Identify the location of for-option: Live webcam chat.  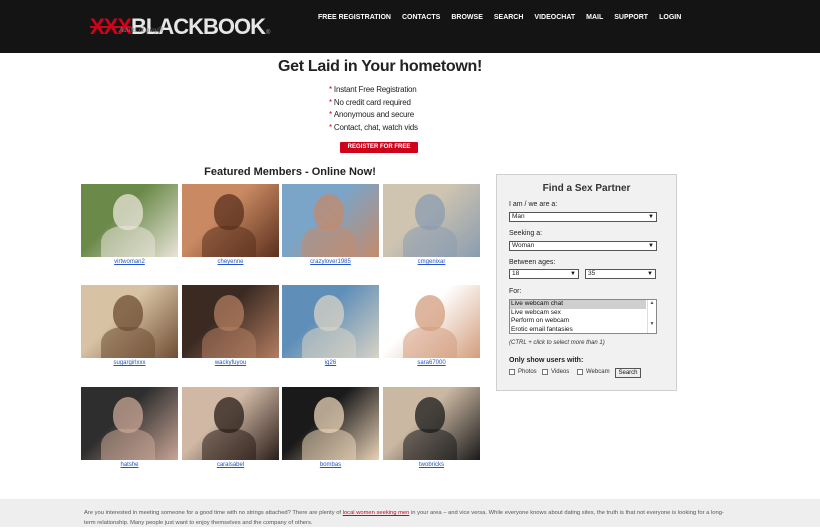
(578, 304).